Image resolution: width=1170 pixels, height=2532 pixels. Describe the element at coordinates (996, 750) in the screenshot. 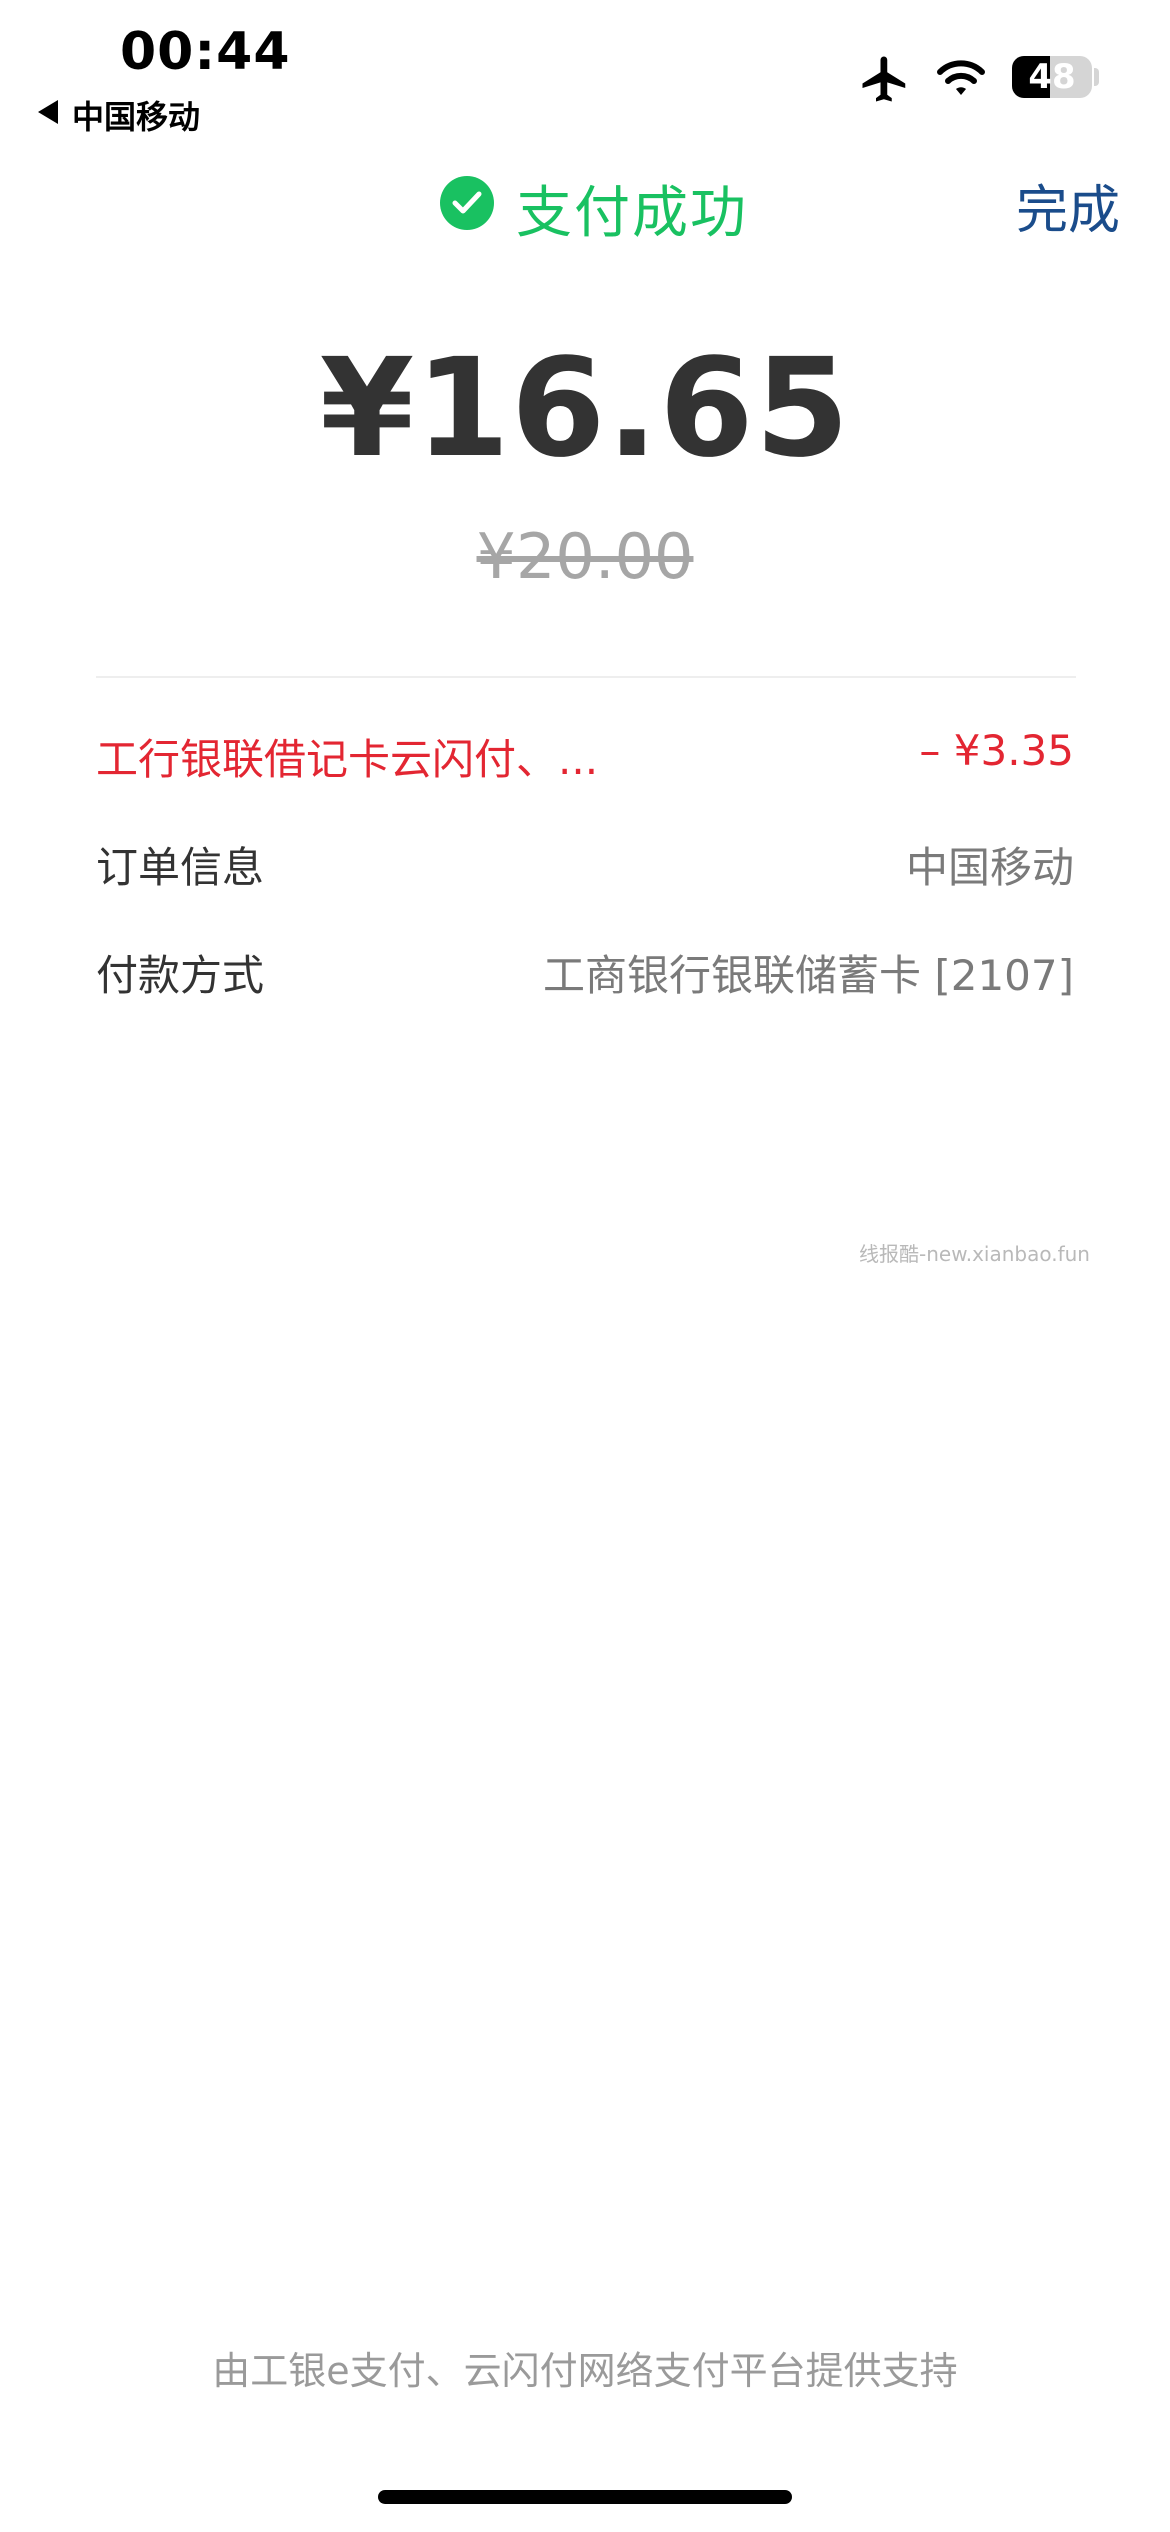

I see `promo-value: – ¥3.35` at that location.